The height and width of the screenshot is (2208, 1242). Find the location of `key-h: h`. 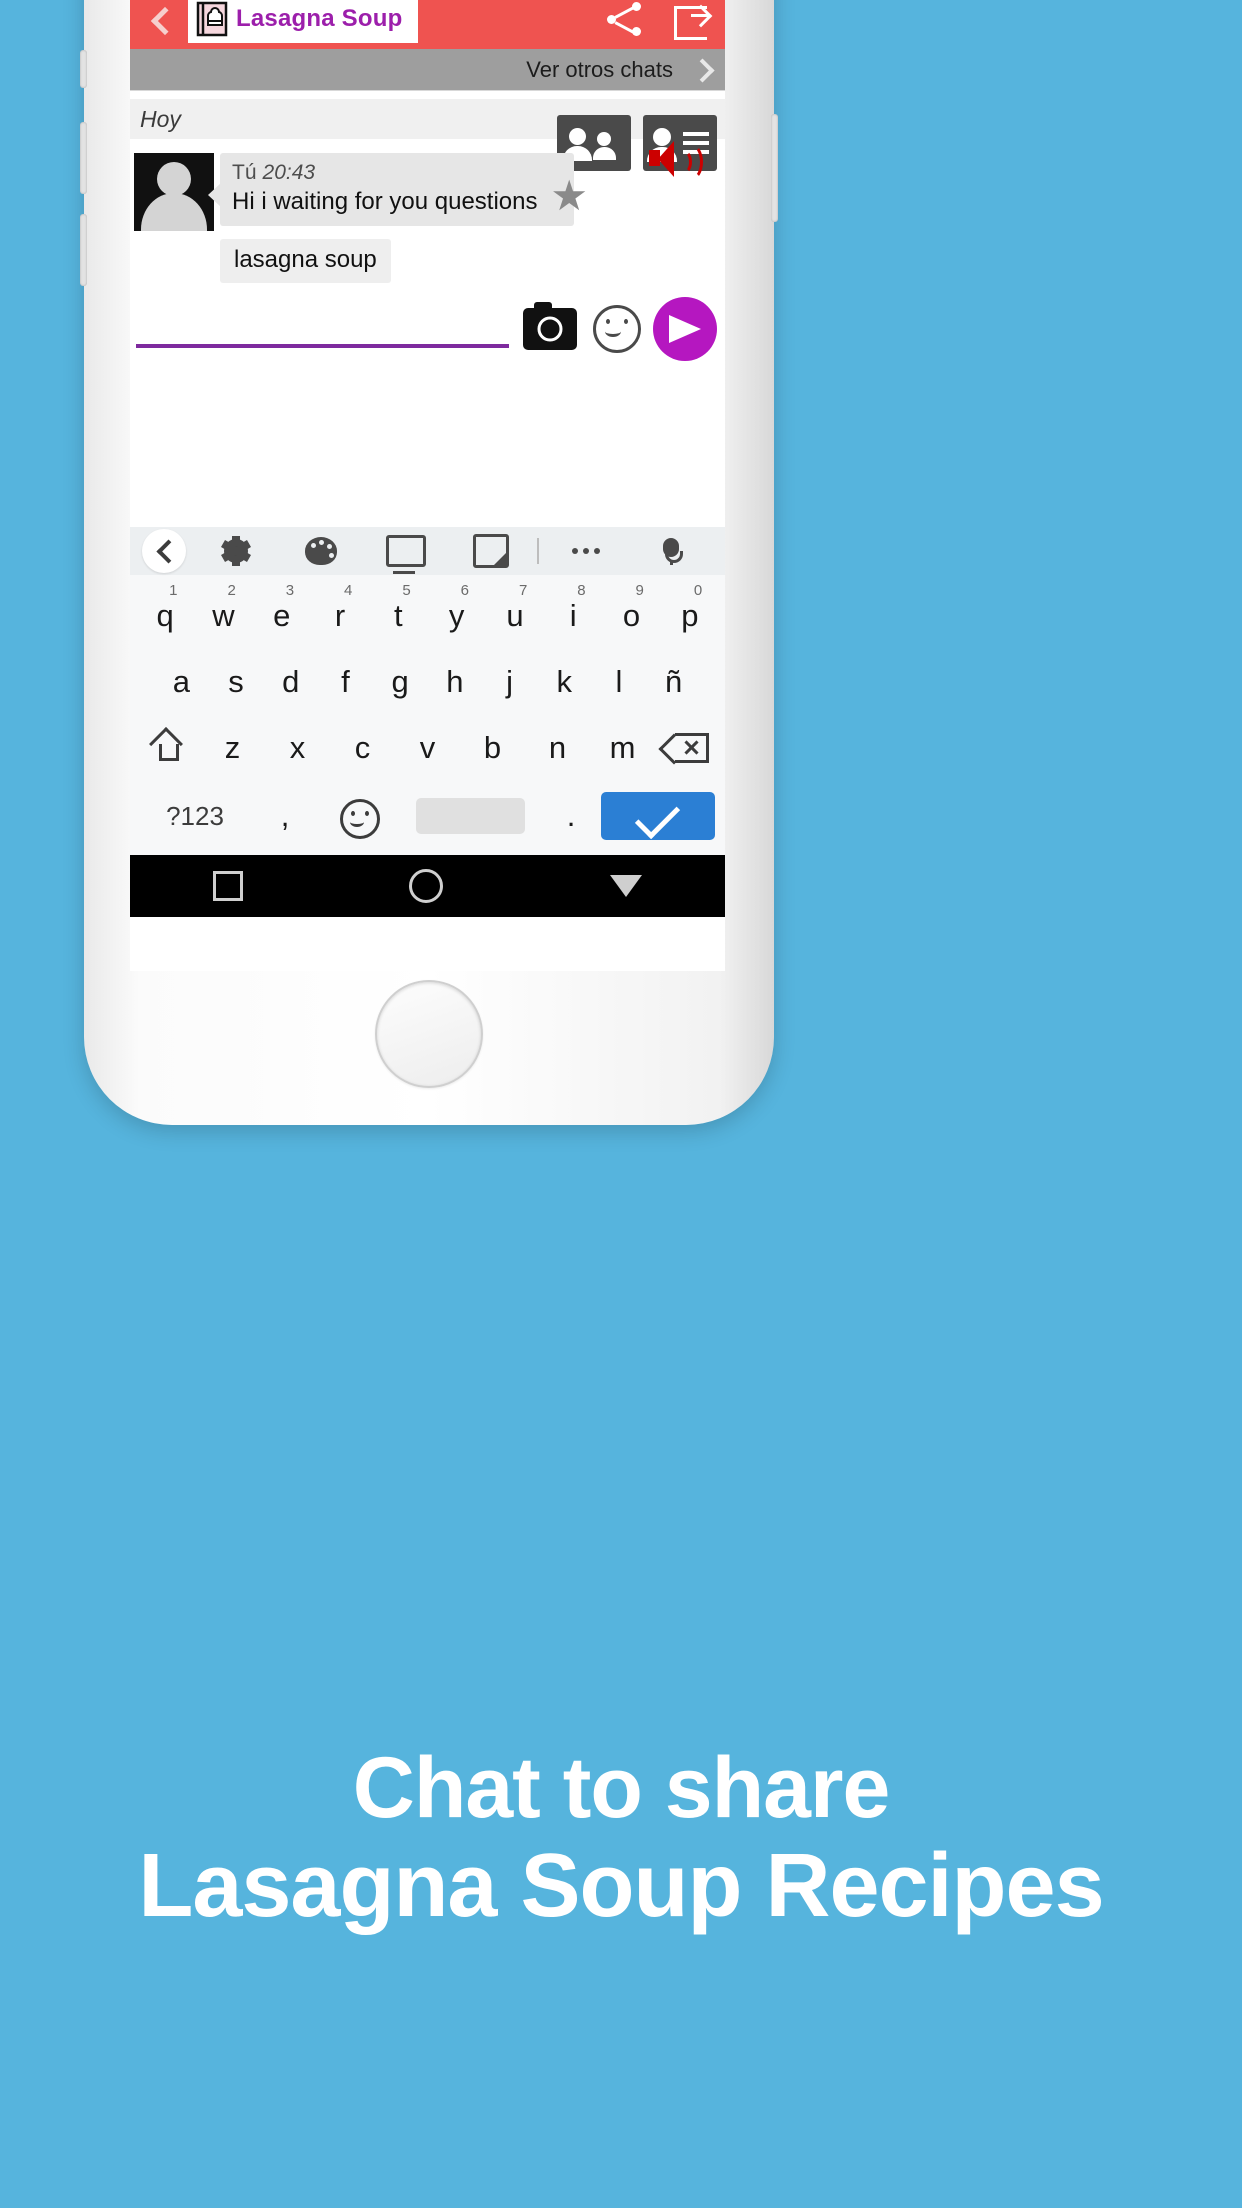

key-h: h is located at coordinates (455, 682).